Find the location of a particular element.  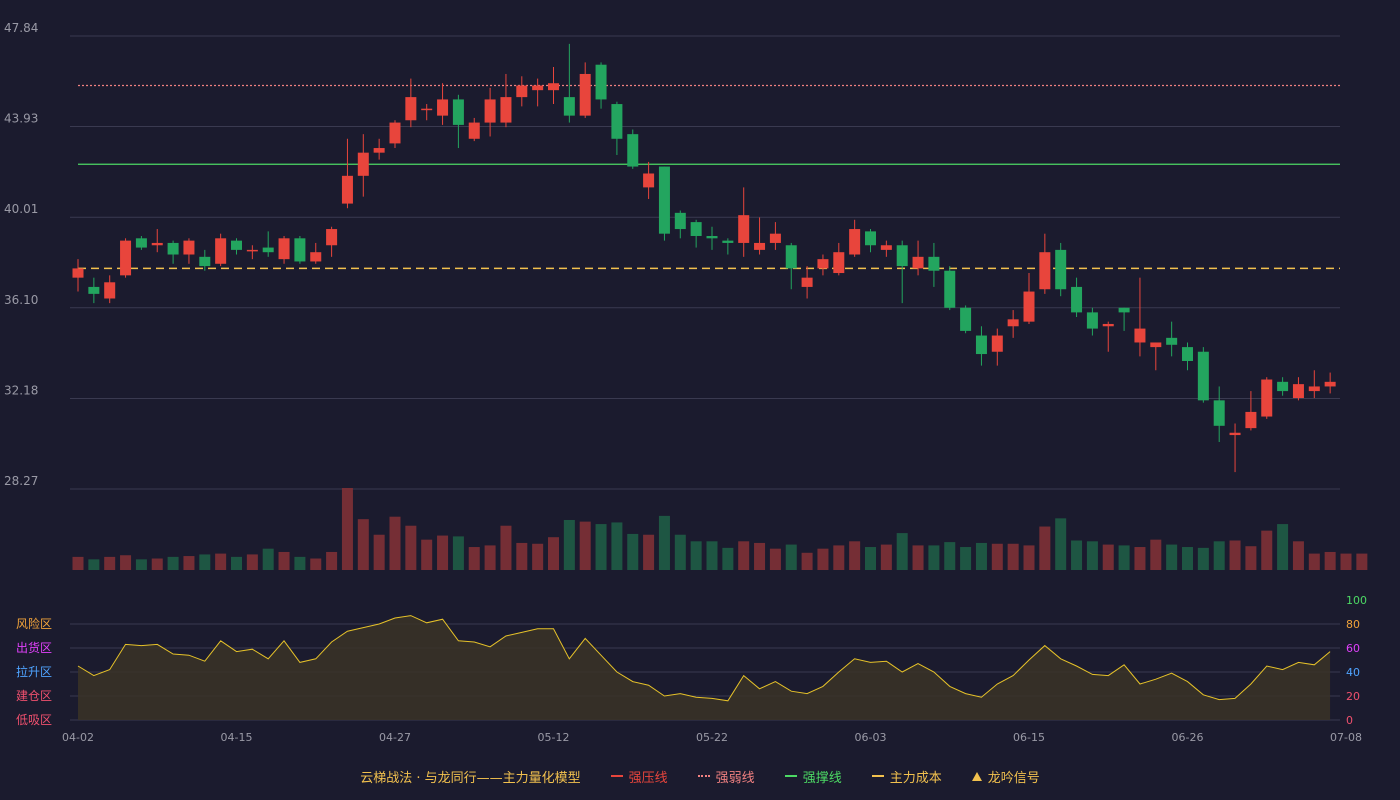

osc-area is located at coordinates (704, 667).